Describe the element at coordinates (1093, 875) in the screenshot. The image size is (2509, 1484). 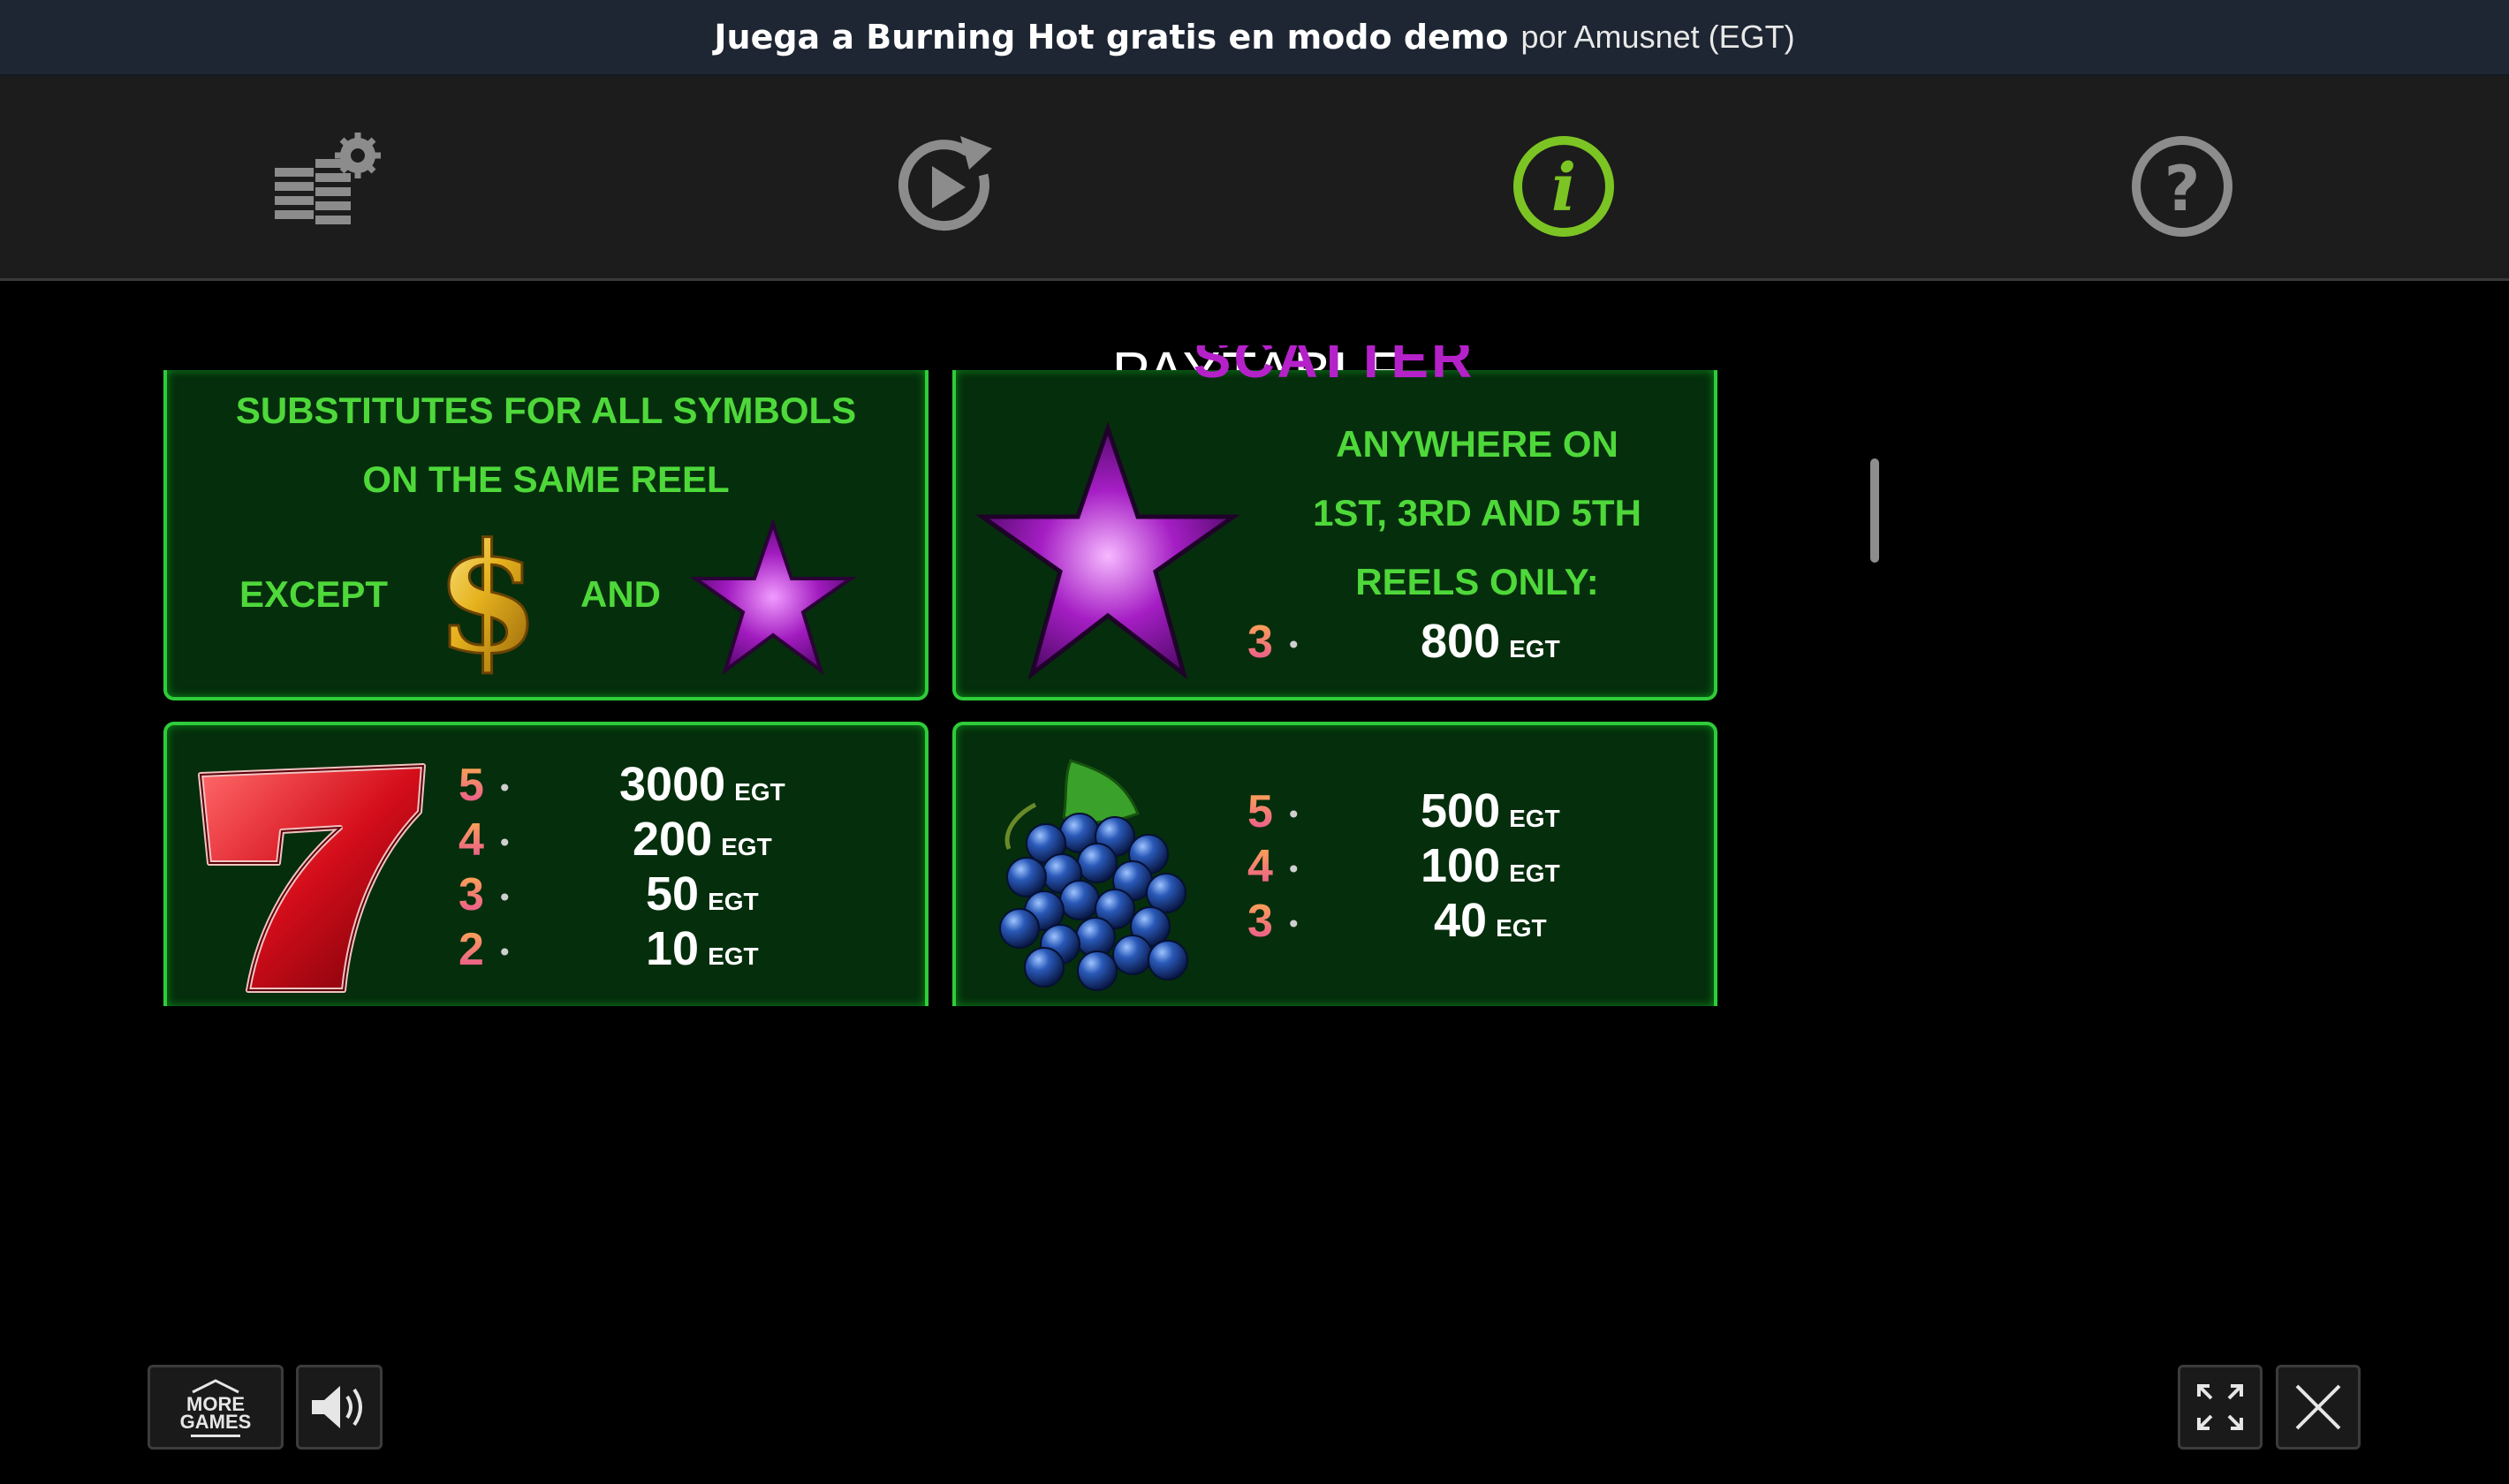
I see `grapes-symbol-icon` at that location.